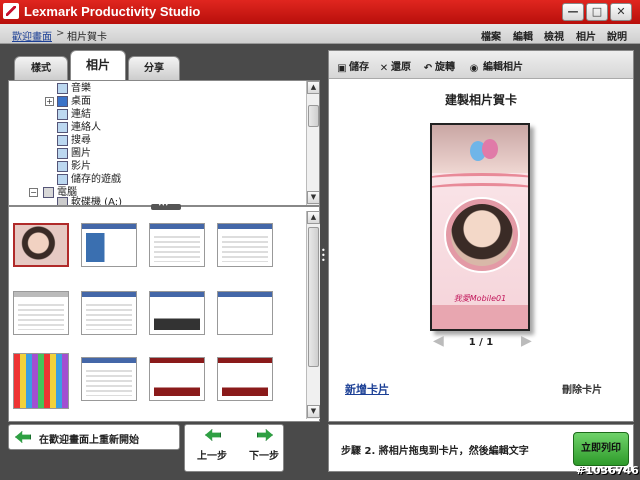 The height and width of the screenshot is (480, 640). I want to click on tree-item-search: 搜尋, so click(74, 141).